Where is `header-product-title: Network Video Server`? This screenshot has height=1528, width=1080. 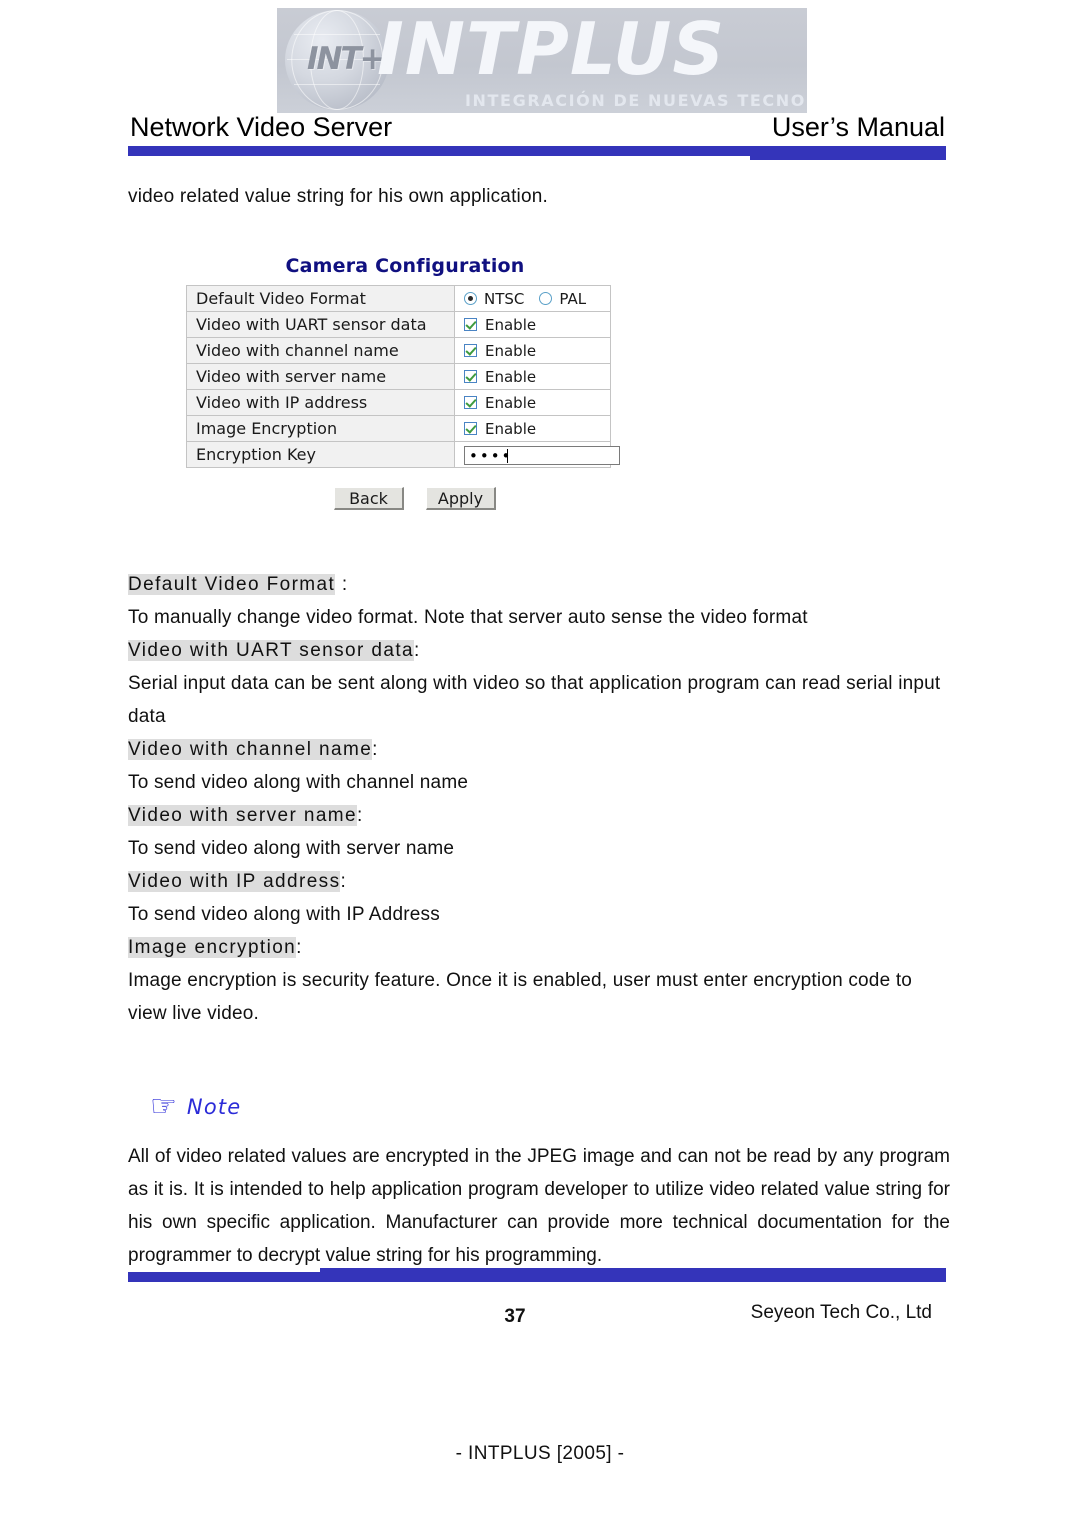
header-product-title: Network Video Server is located at coordinates (261, 127).